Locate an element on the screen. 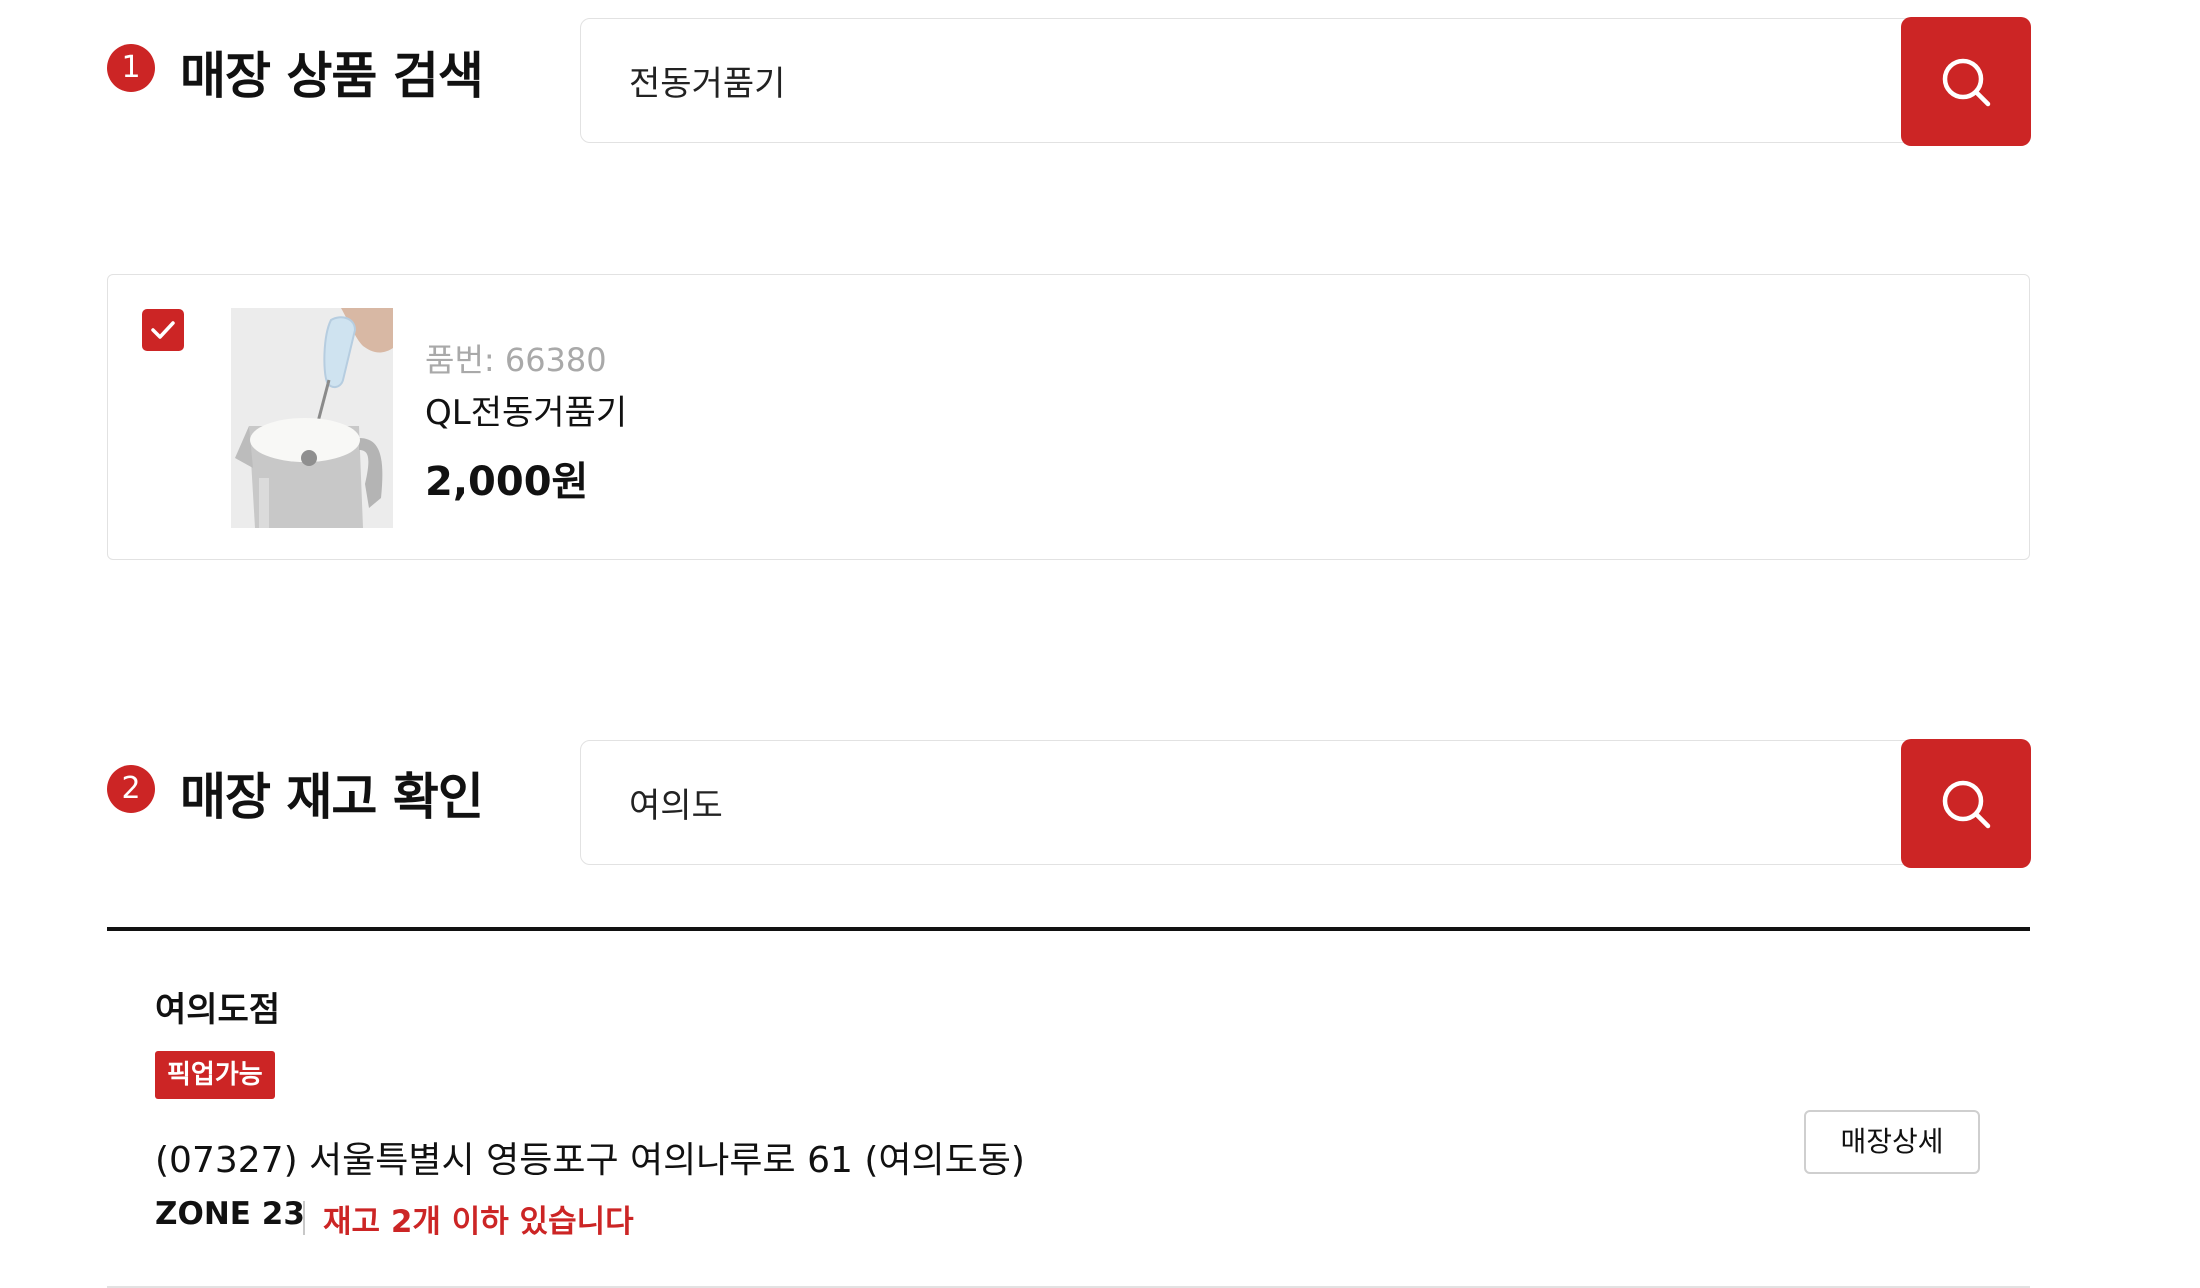 This screenshot has width=2200, height=1288. product-price: 2,000원 is located at coordinates (507, 482).